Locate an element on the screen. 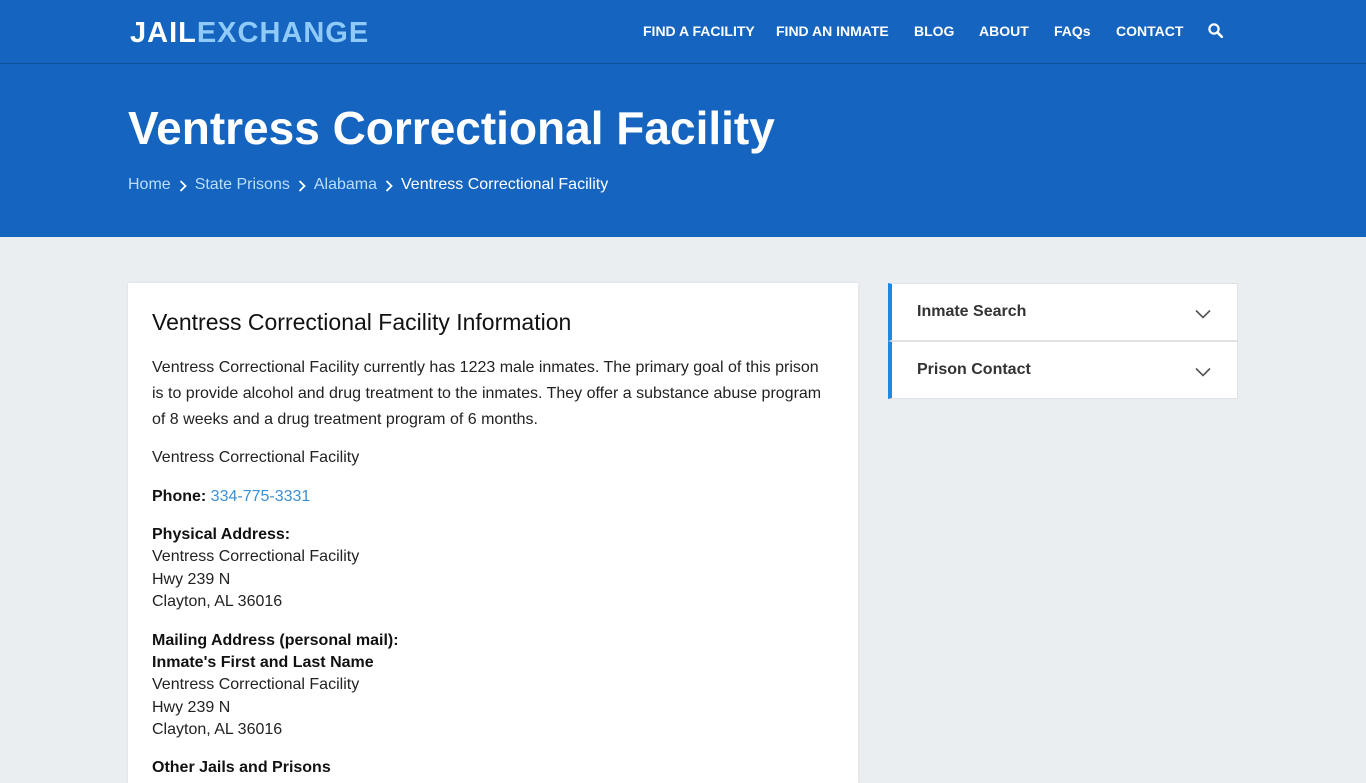 This screenshot has height=783, width=1366. prison-contact-accordion: Prison Contact is located at coordinates (1063, 370).